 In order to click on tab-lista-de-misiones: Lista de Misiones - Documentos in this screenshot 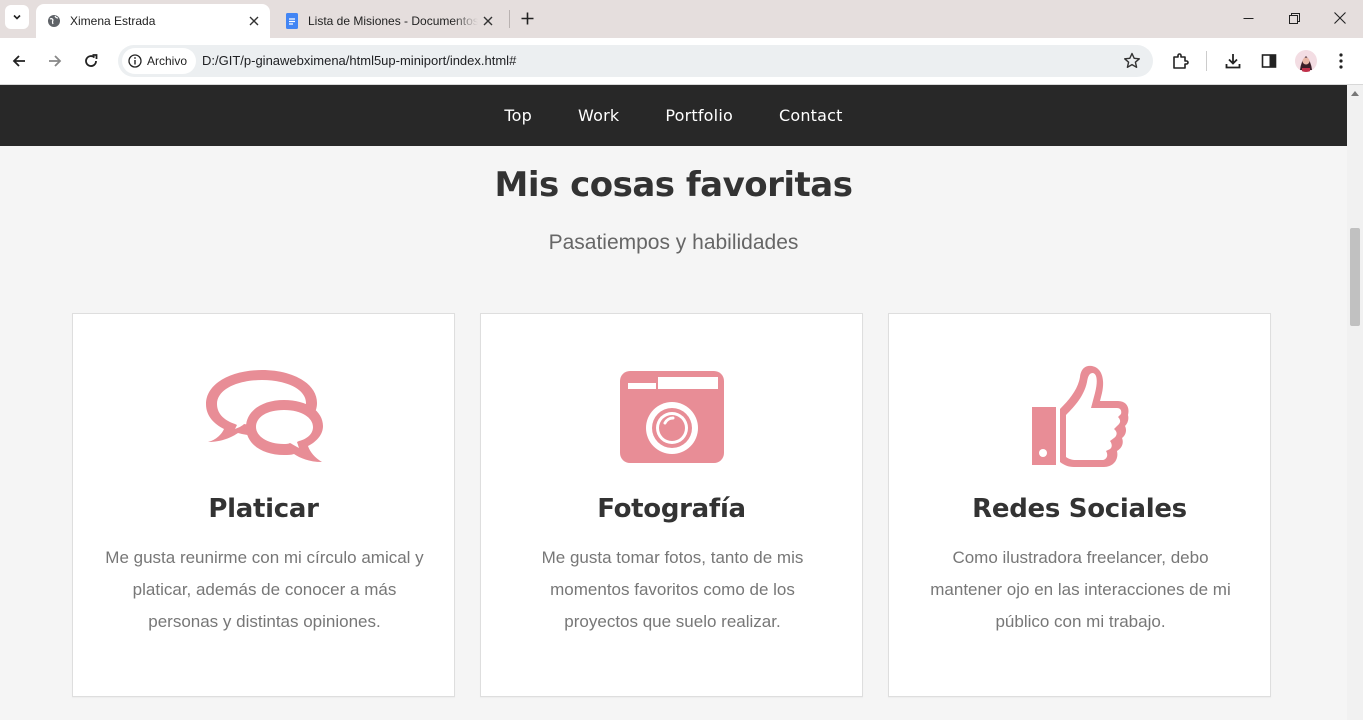, I will do `click(389, 21)`.